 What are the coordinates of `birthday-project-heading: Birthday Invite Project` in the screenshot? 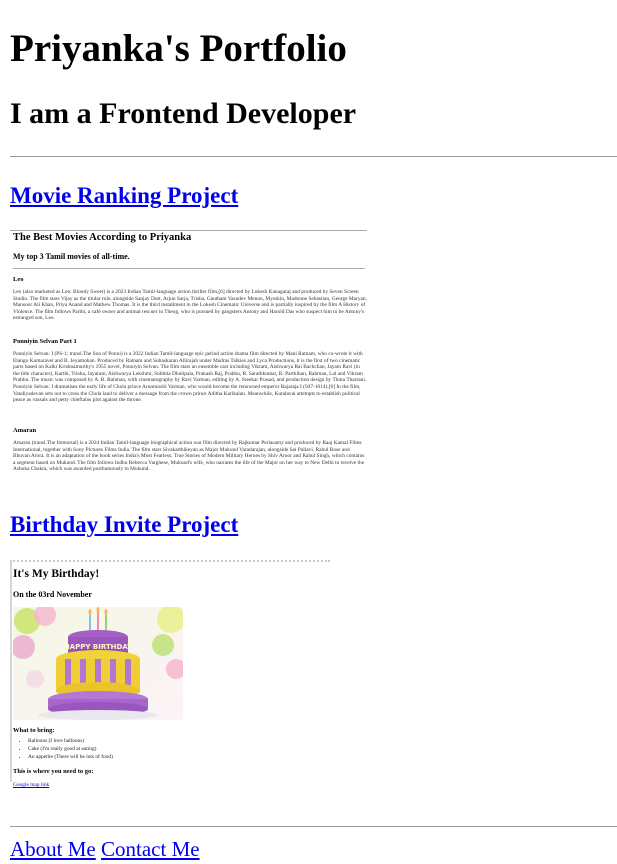 It's located at (124, 524).